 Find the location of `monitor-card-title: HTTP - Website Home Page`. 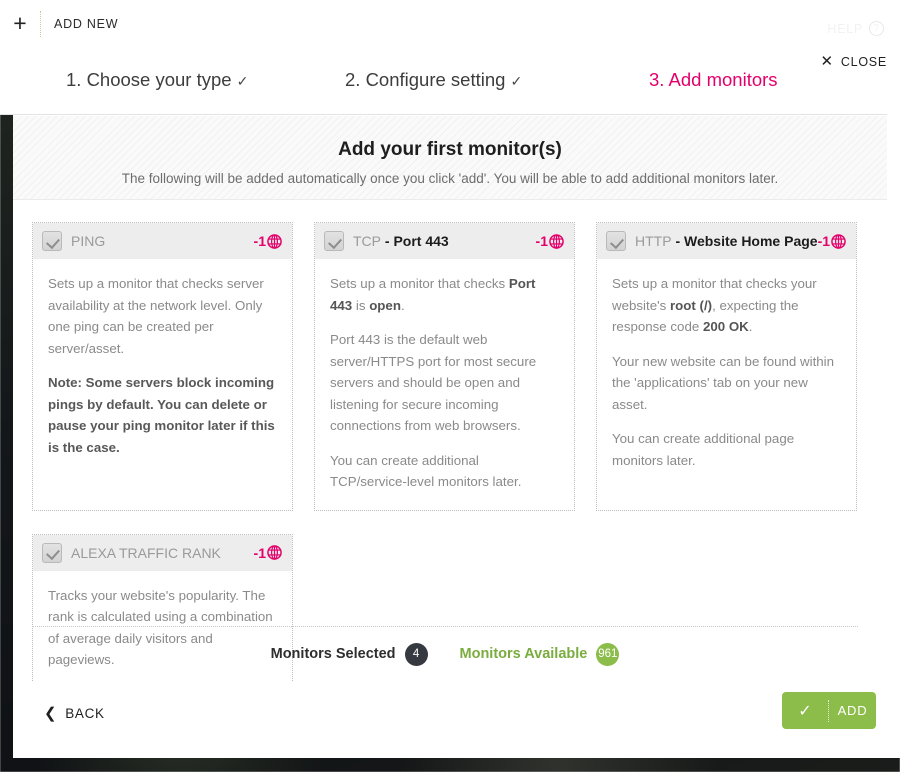

monitor-card-title: HTTP - Website Home Page is located at coordinates (726, 241).